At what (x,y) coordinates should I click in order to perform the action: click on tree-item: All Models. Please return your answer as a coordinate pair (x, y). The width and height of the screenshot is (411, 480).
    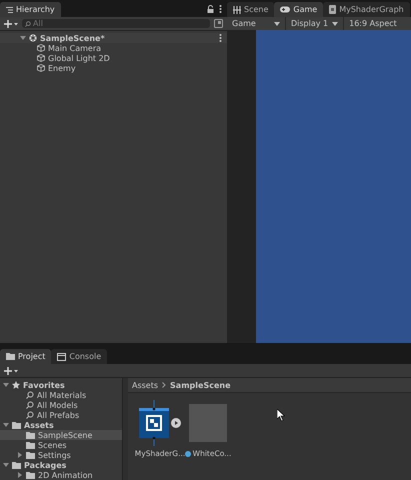
    Looking at the image, I should click on (61, 405).